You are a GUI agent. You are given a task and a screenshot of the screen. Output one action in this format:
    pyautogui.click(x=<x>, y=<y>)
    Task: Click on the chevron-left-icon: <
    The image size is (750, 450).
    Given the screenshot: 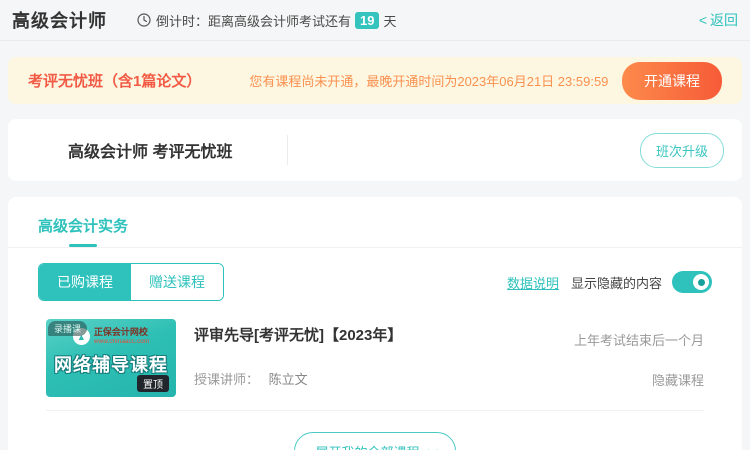 What is the action you would take?
    pyautogui.click(x=702, y=20)
    